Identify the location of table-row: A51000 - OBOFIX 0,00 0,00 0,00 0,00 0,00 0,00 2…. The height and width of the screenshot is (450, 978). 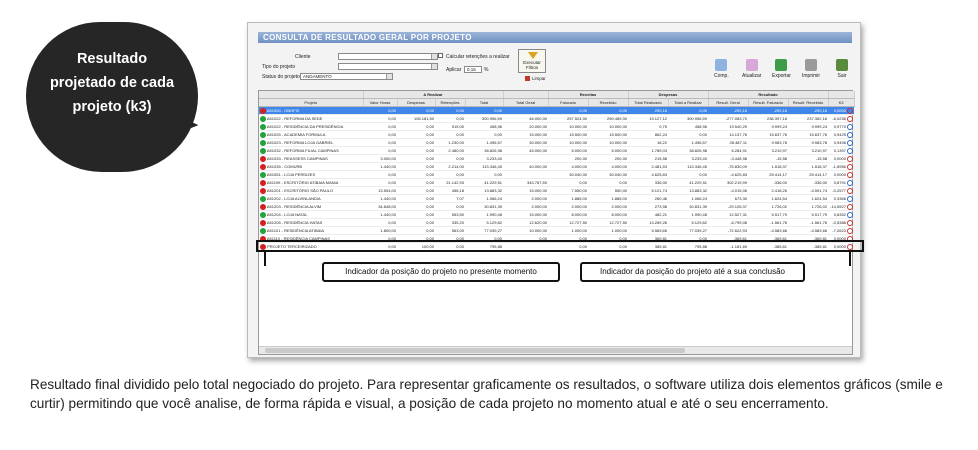
(557, 110).